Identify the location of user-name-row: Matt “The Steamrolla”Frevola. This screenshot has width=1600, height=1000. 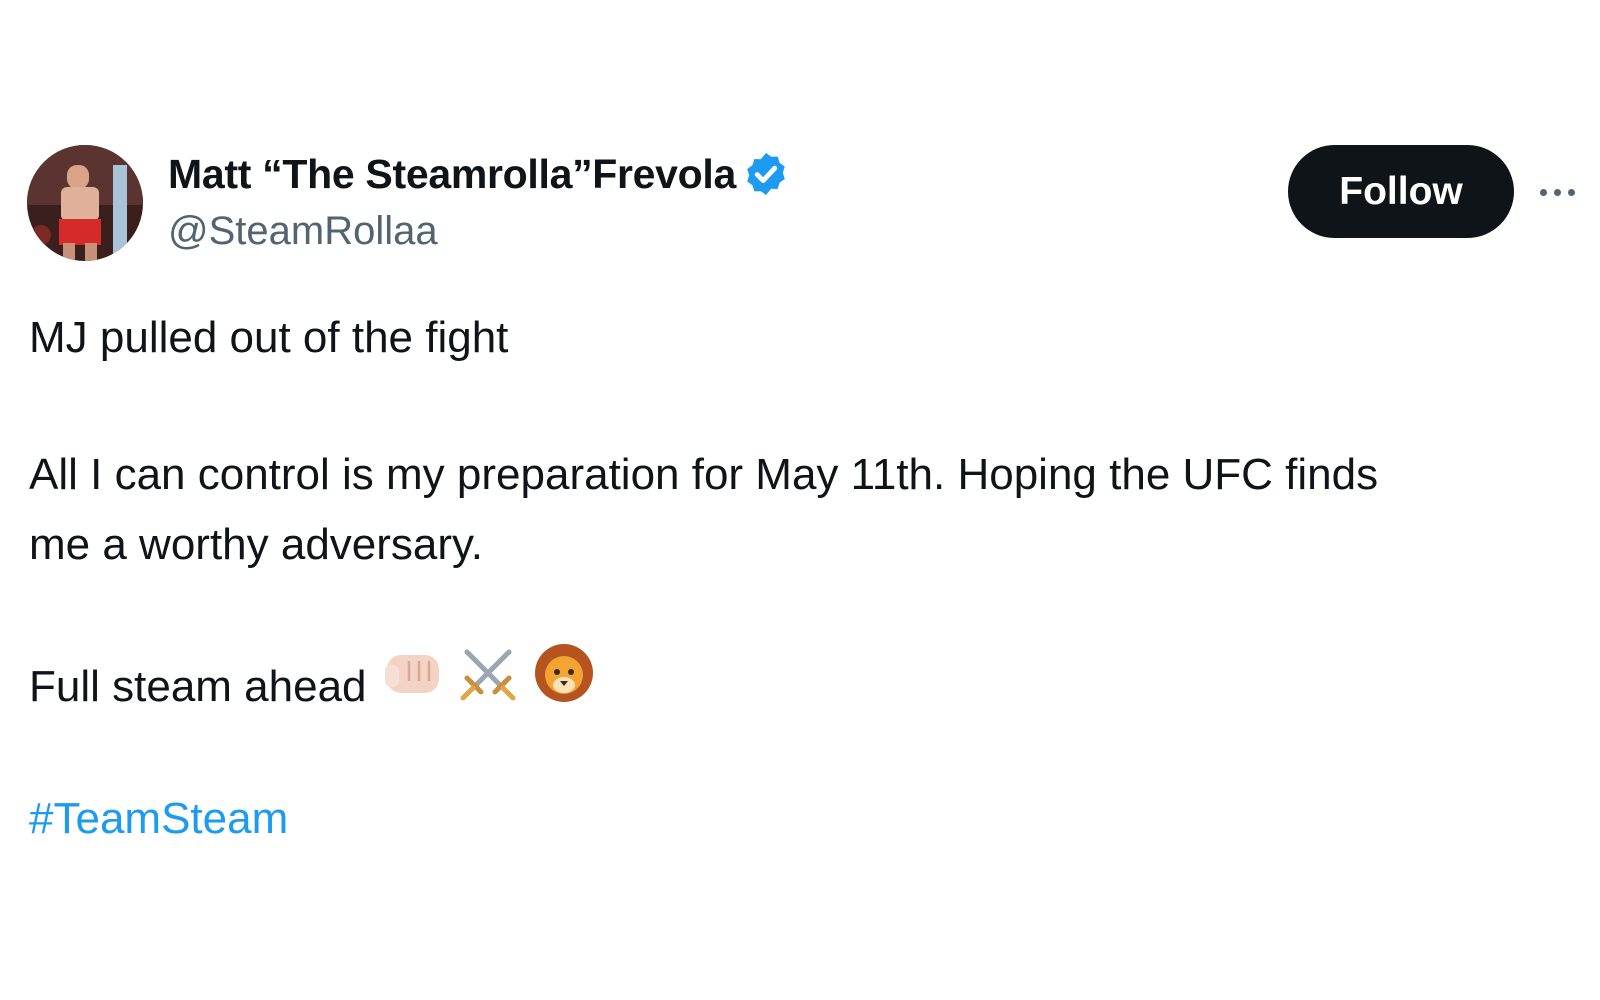
(479, 174).